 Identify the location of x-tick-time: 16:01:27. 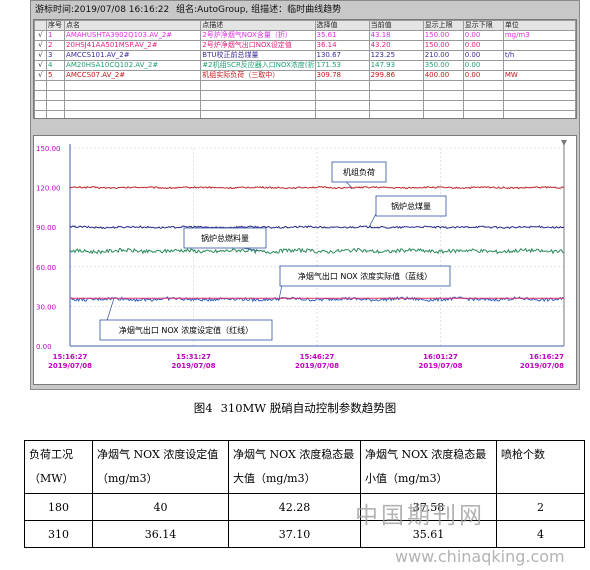
(440, 357).